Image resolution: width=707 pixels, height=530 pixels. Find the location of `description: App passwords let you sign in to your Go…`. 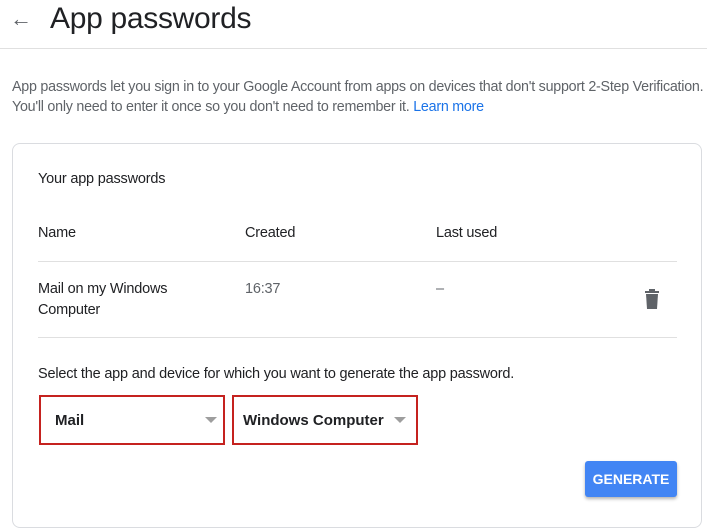

description: App passwords let you sign in to your Go… is located at coordinates (359, 97).